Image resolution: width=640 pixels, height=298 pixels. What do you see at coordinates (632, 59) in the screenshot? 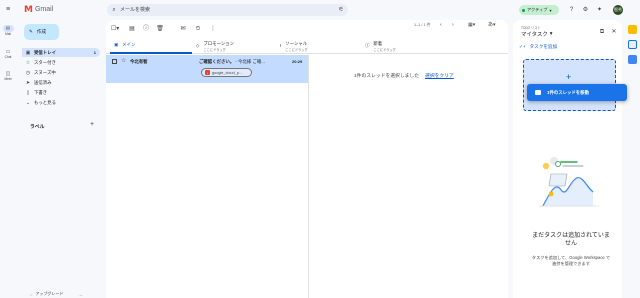
I see `contacts-icon` at bounding box center [632, 59].